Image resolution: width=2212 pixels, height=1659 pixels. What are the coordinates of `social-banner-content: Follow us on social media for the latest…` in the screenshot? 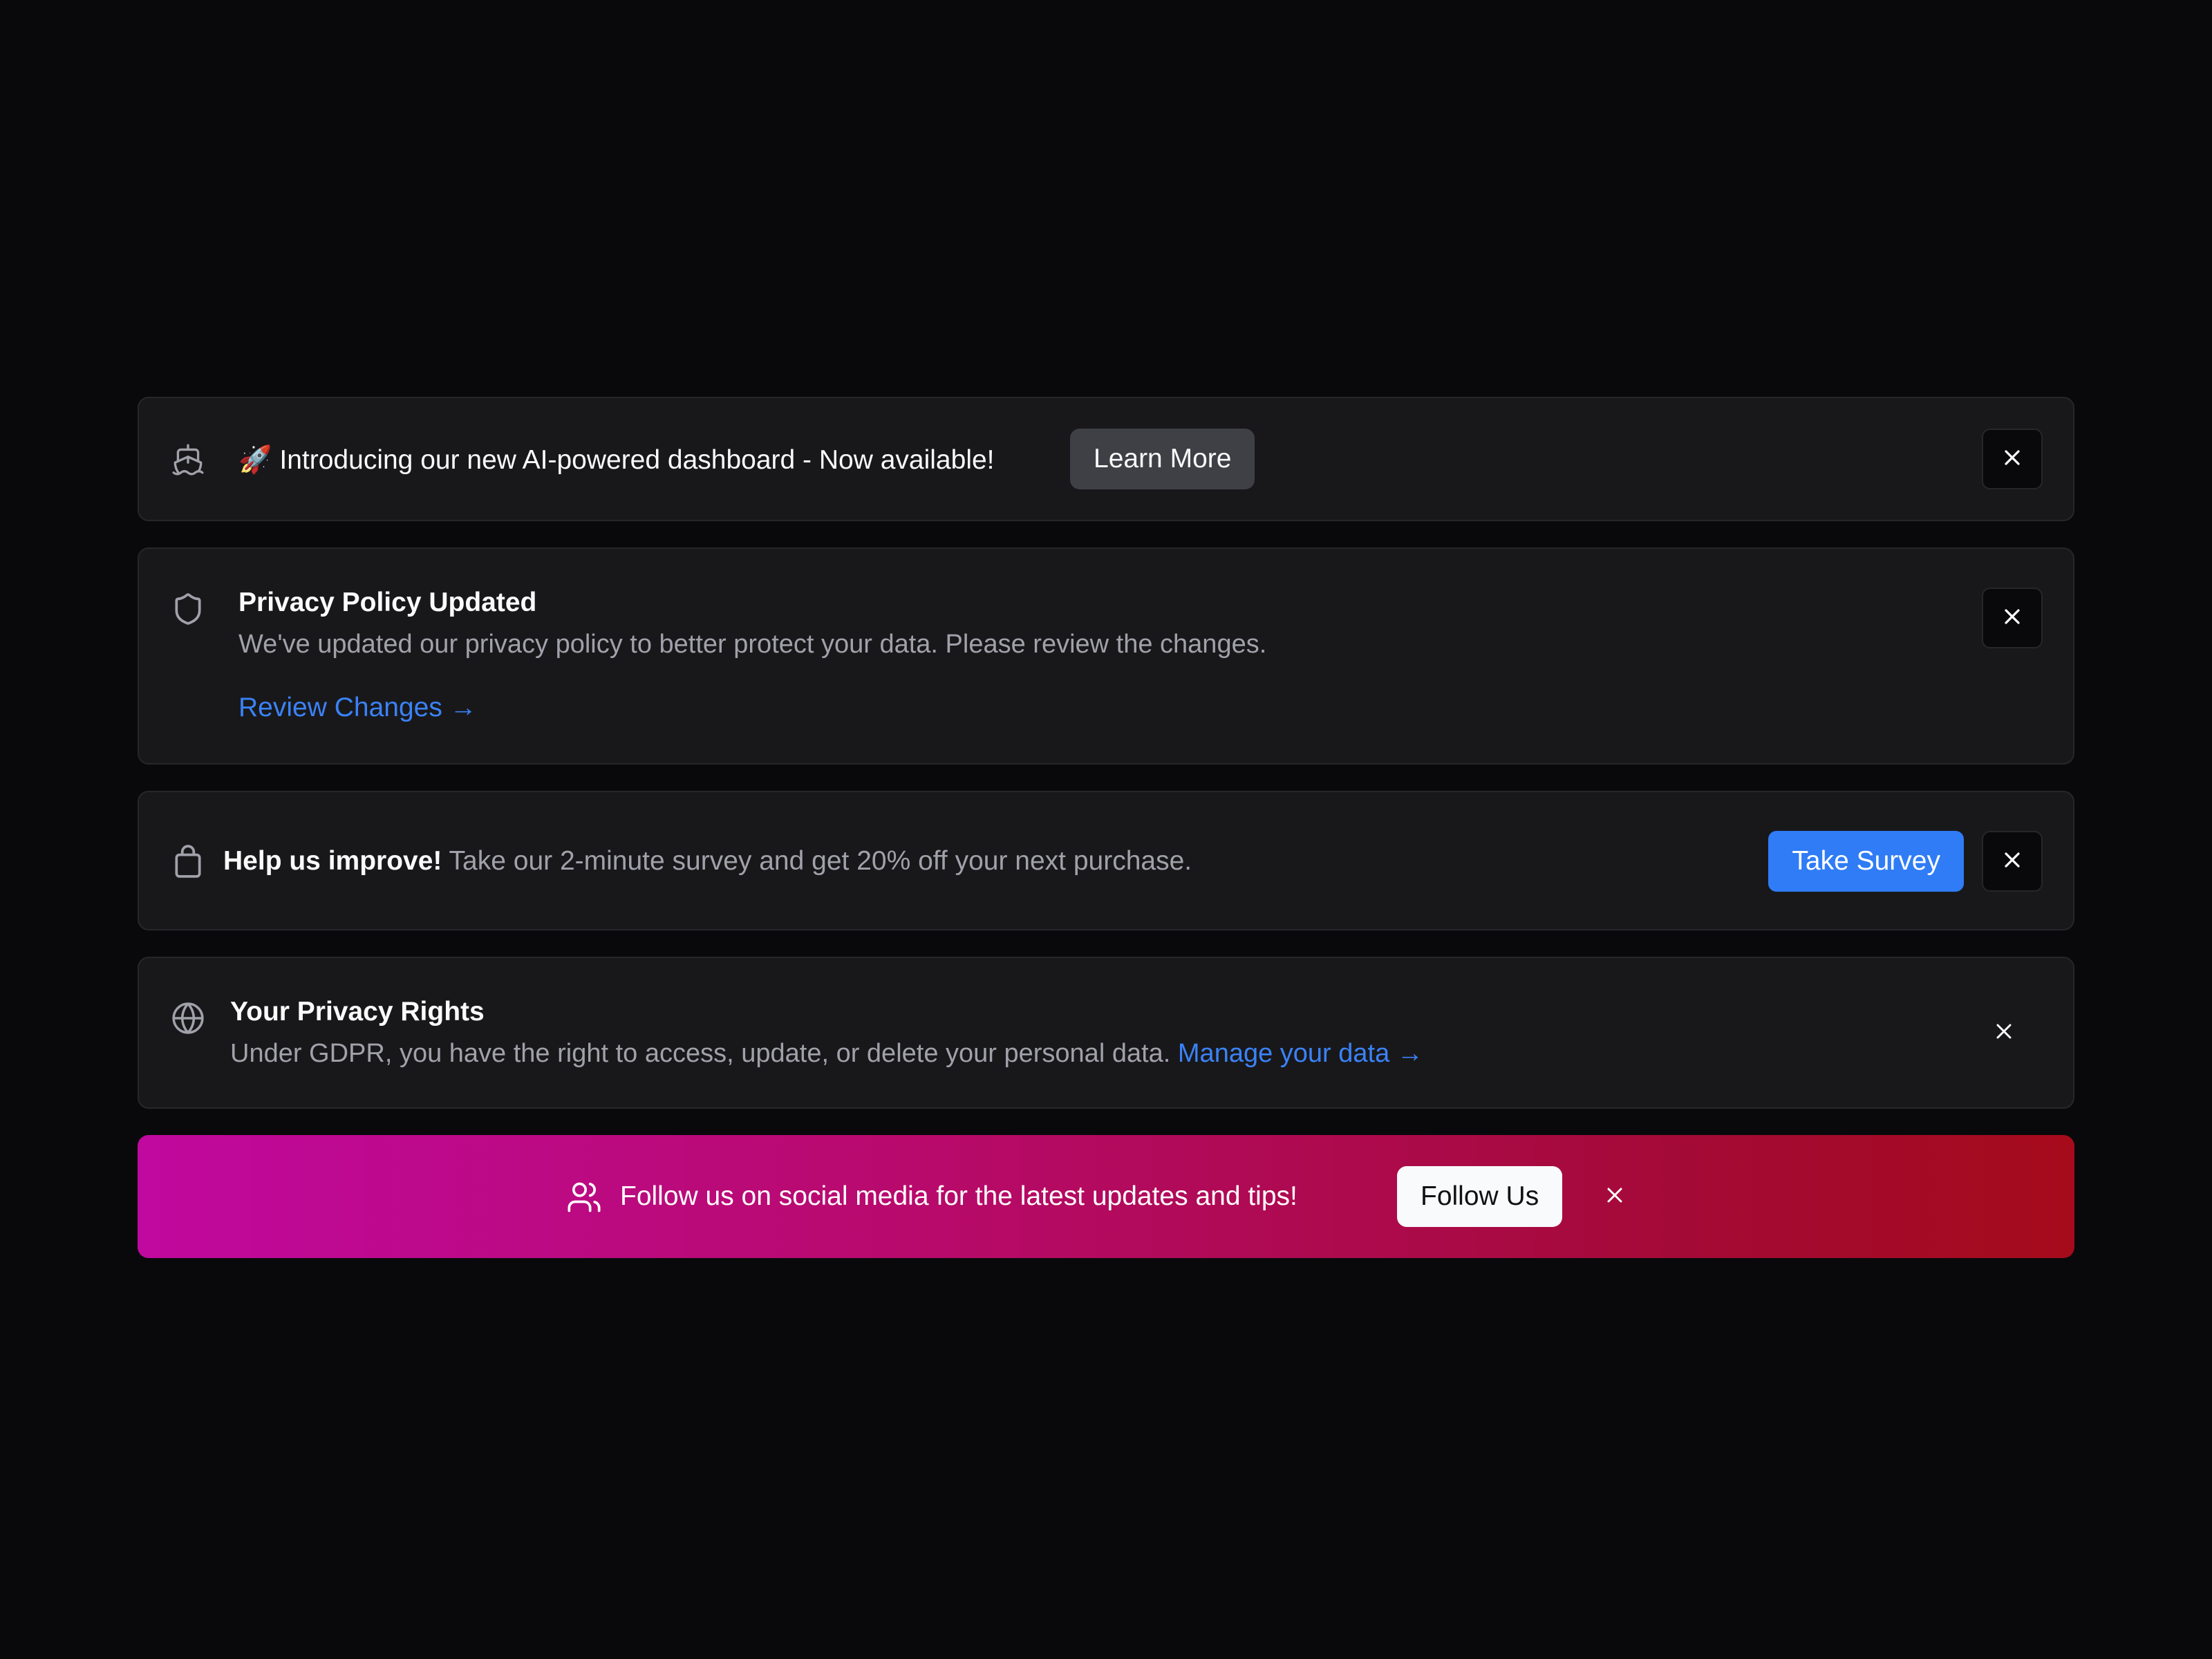 It's located at (1106, 1196).